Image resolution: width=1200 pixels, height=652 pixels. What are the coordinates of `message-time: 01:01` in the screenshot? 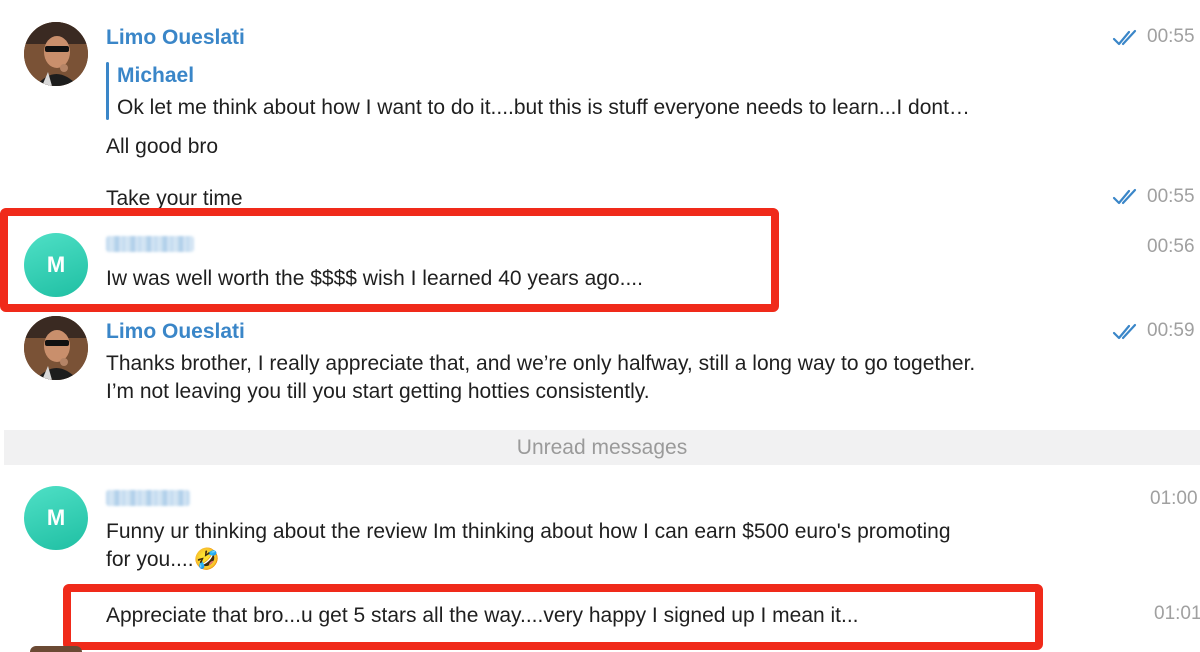 It's located at (1177, 613).